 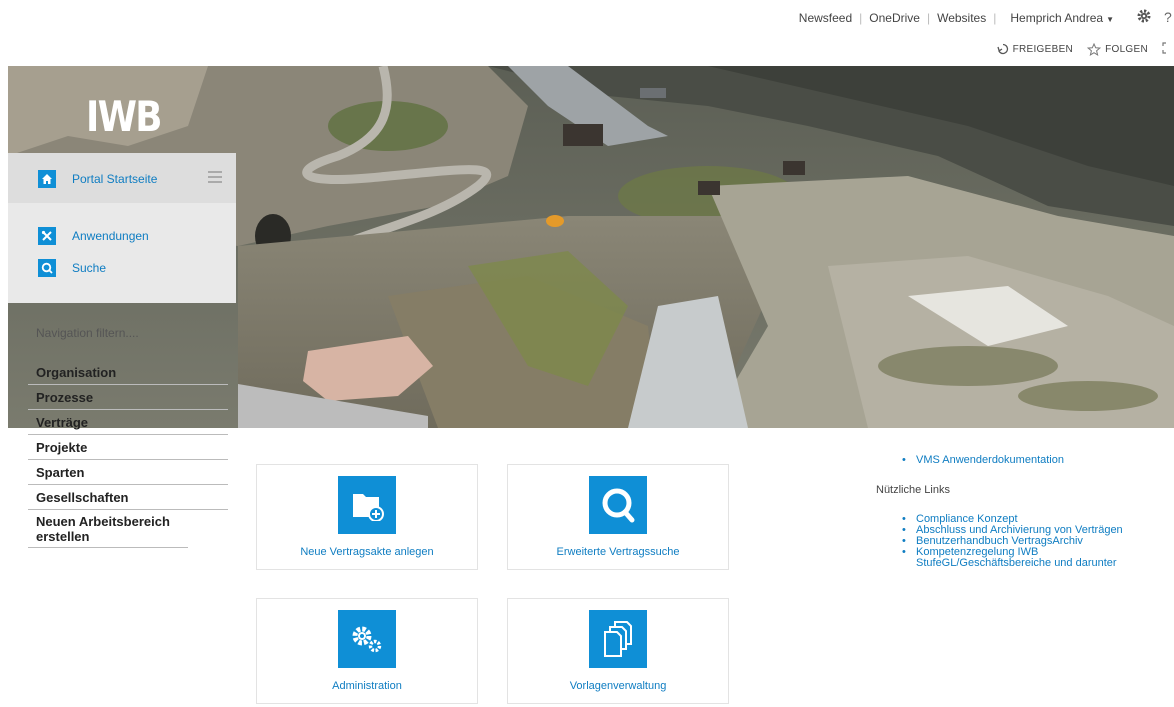 What do you see at coordinates (1110, 19) in the screenshot?
I see `chevron-down-icon: ▼` at bounding box center [1110, 19].